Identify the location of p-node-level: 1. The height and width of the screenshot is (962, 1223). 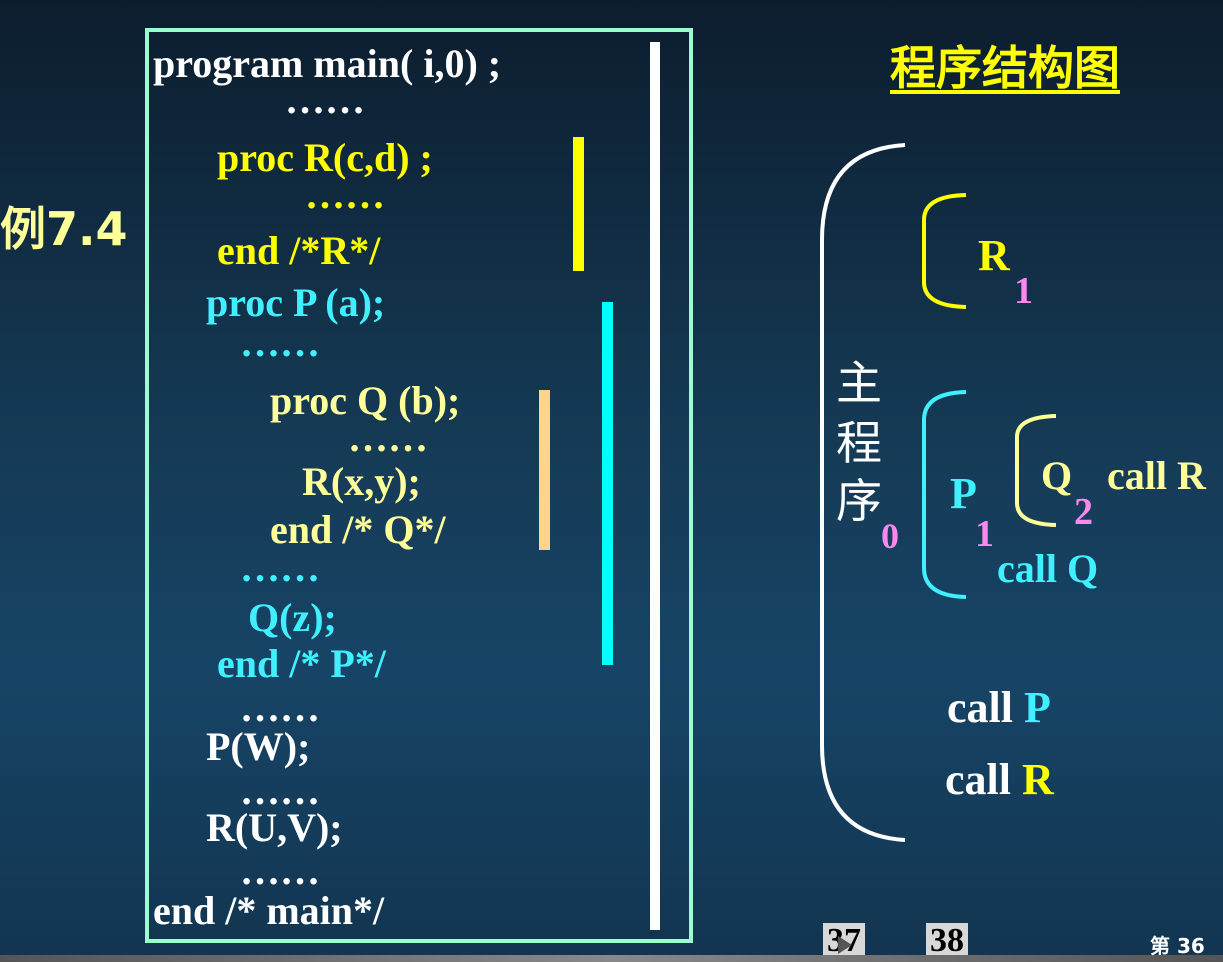
(984, 534).